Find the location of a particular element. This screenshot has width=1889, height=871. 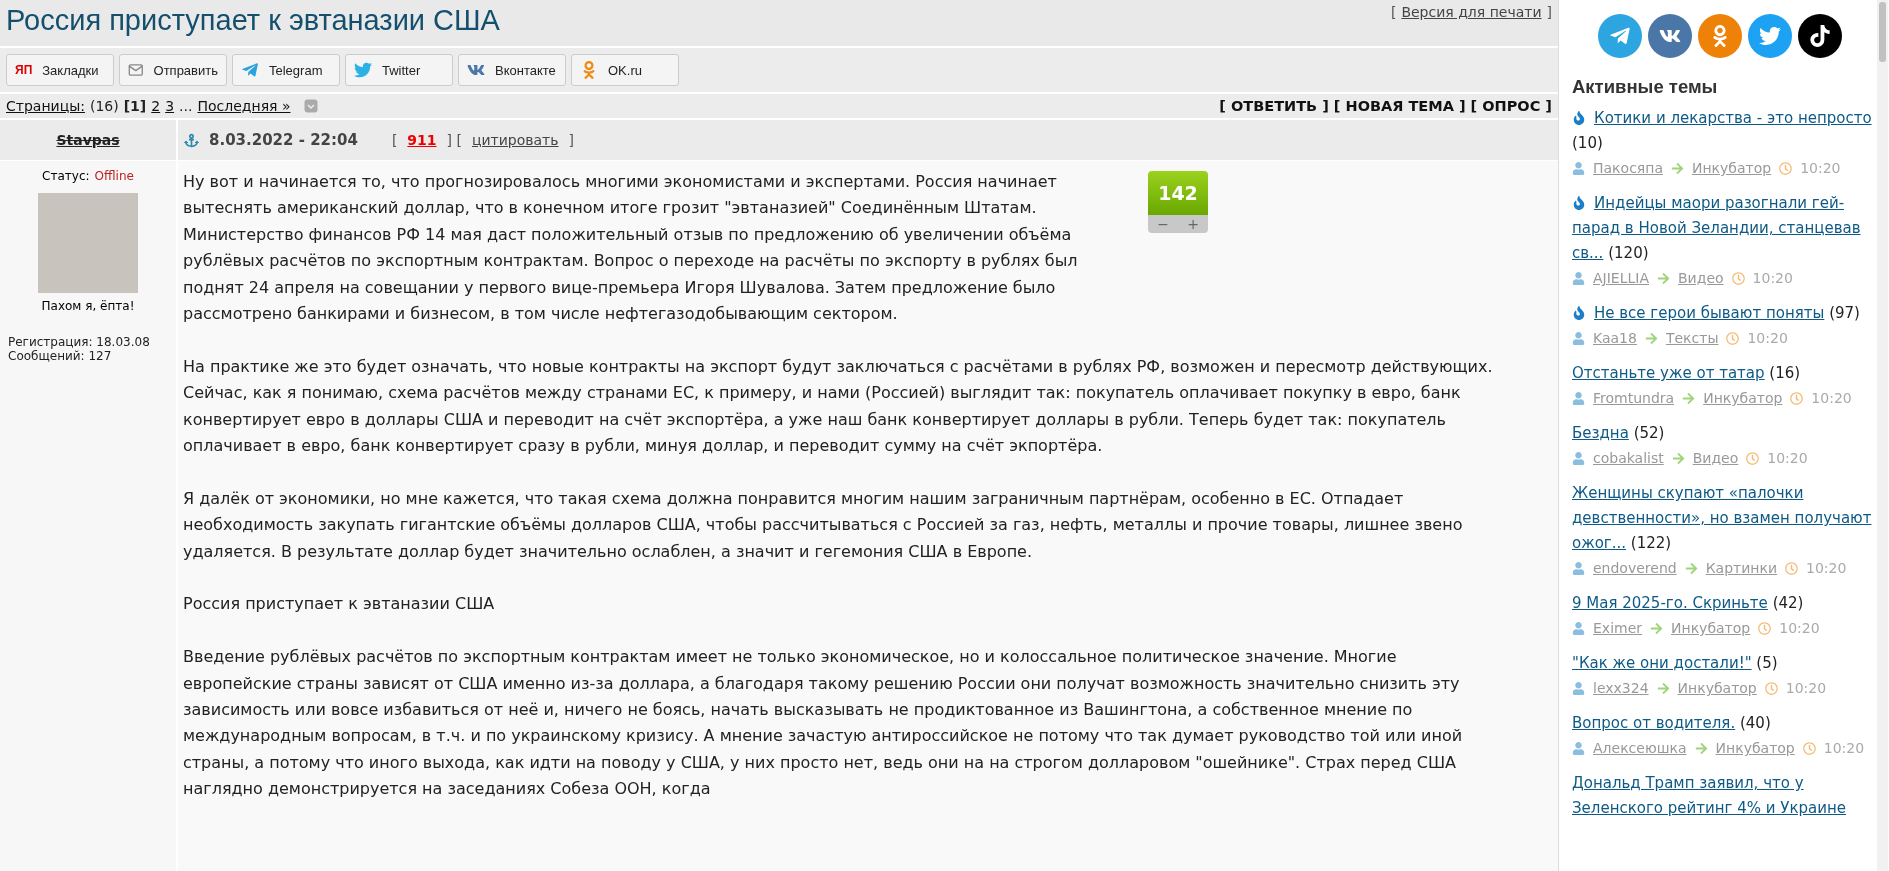

envelope-icon is located at coordinates (136, 70).